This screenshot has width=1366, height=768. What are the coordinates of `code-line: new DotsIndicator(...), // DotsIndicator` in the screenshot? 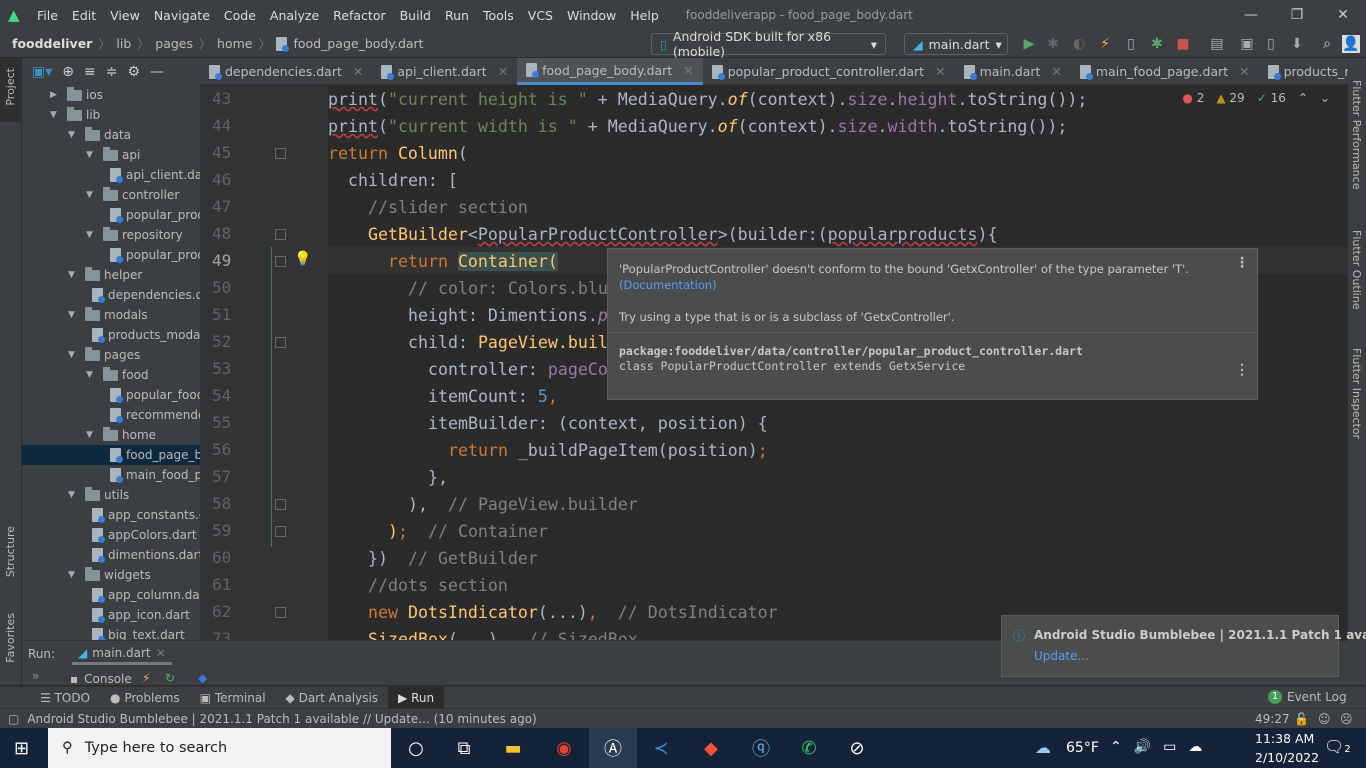 It's located at (573, 612).